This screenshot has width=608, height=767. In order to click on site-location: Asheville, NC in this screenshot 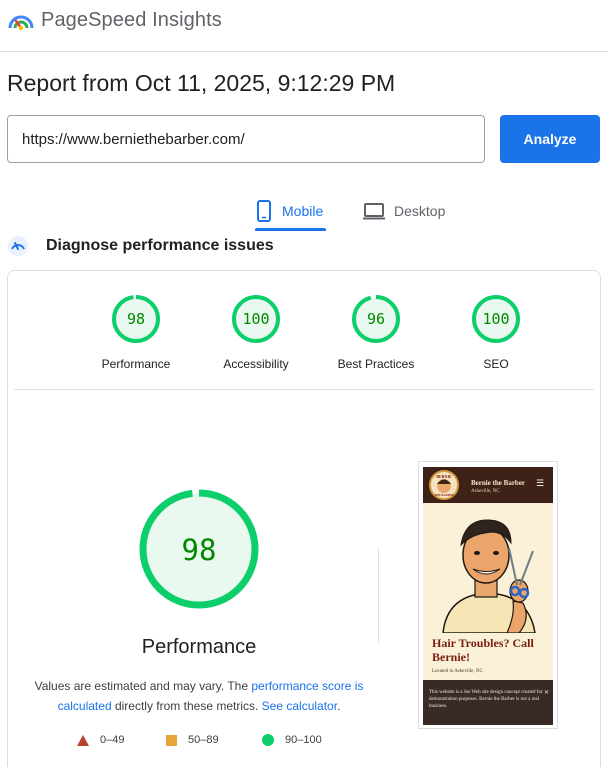, I will do `click(485, 491)`.